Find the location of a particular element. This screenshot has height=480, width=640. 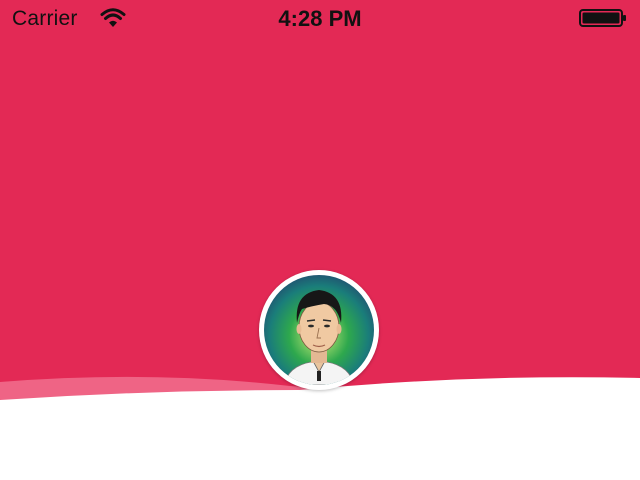

profile-avatar is located at coordinates (319, 330).